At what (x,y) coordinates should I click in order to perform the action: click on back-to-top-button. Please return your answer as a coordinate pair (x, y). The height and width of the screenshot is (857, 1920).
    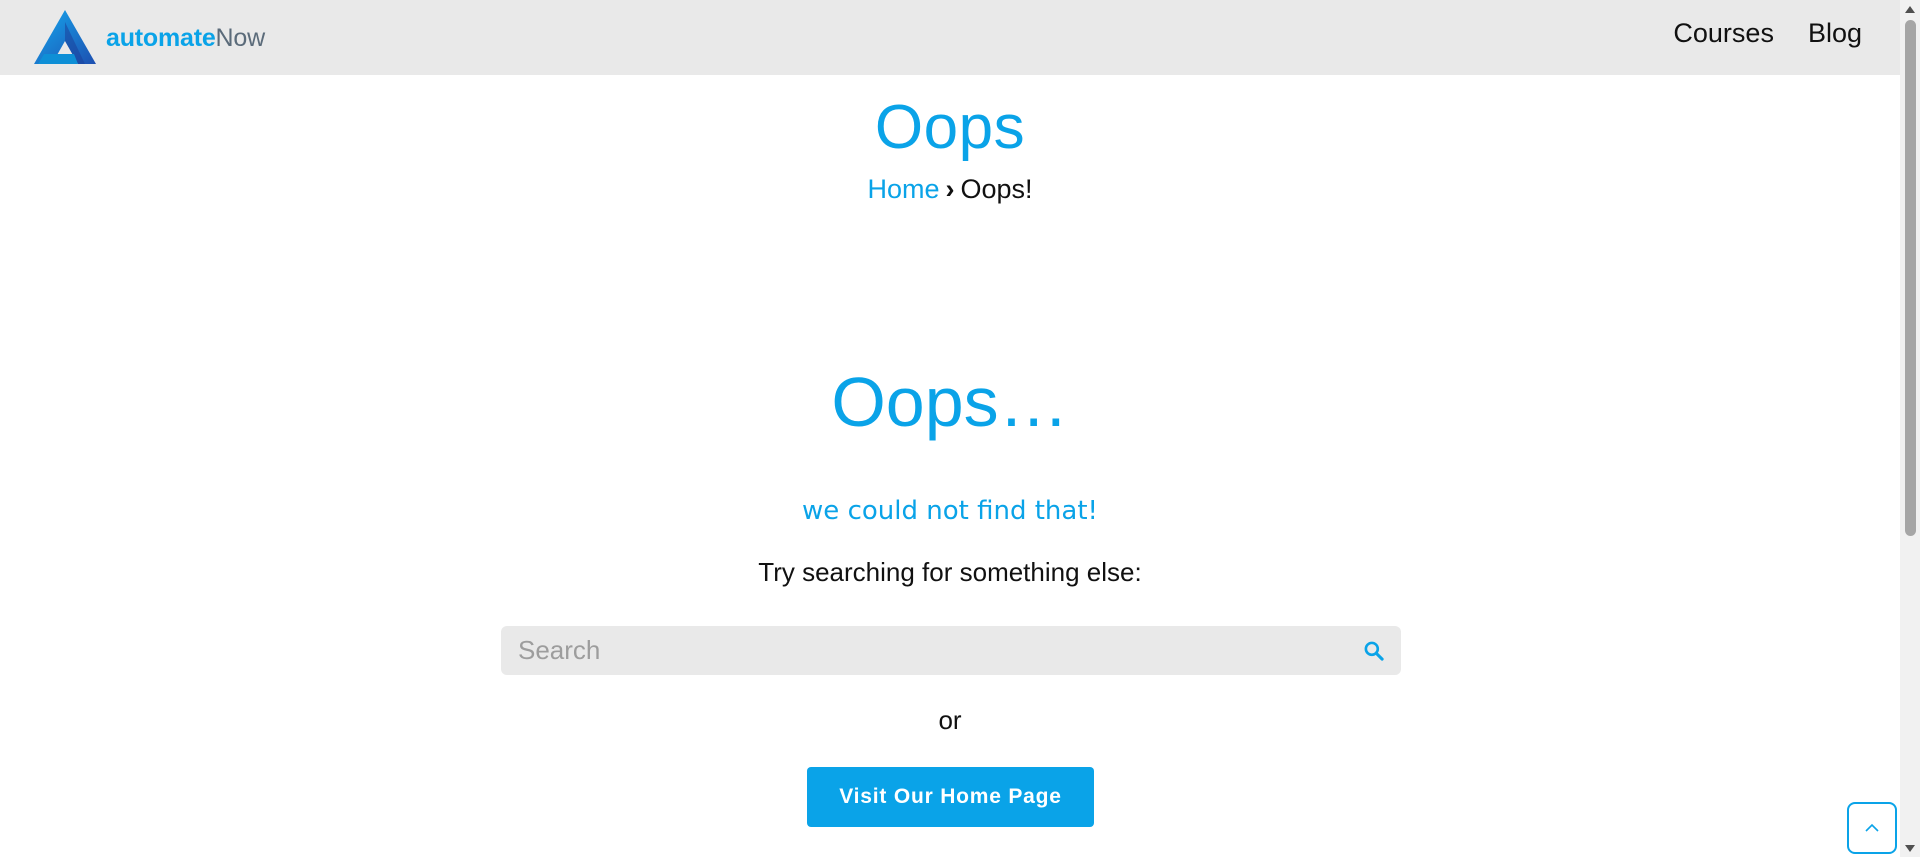
    Looking at the image, I should click on (1872, 828).